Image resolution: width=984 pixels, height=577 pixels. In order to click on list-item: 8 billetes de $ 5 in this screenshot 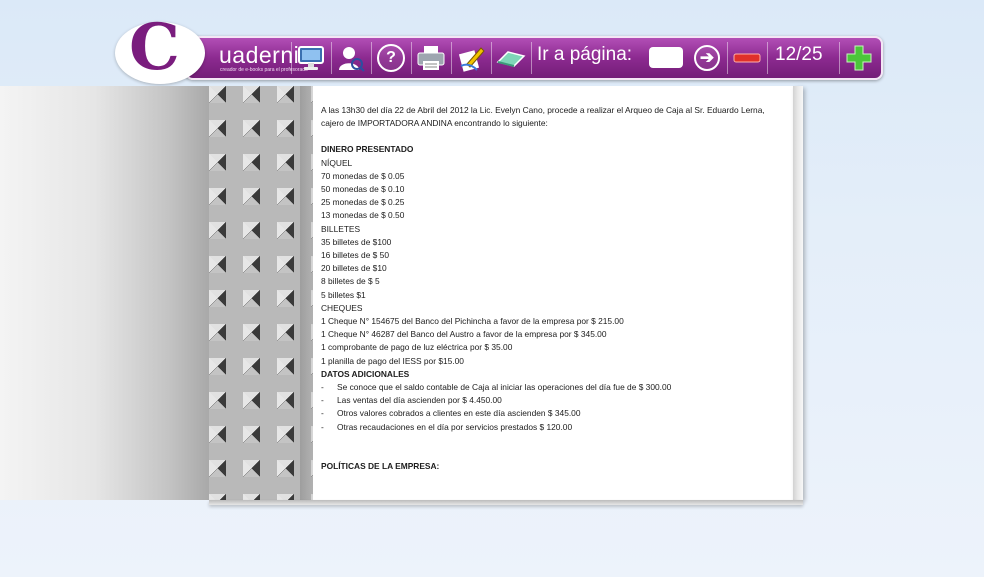, I will do `click(350, 281)`.